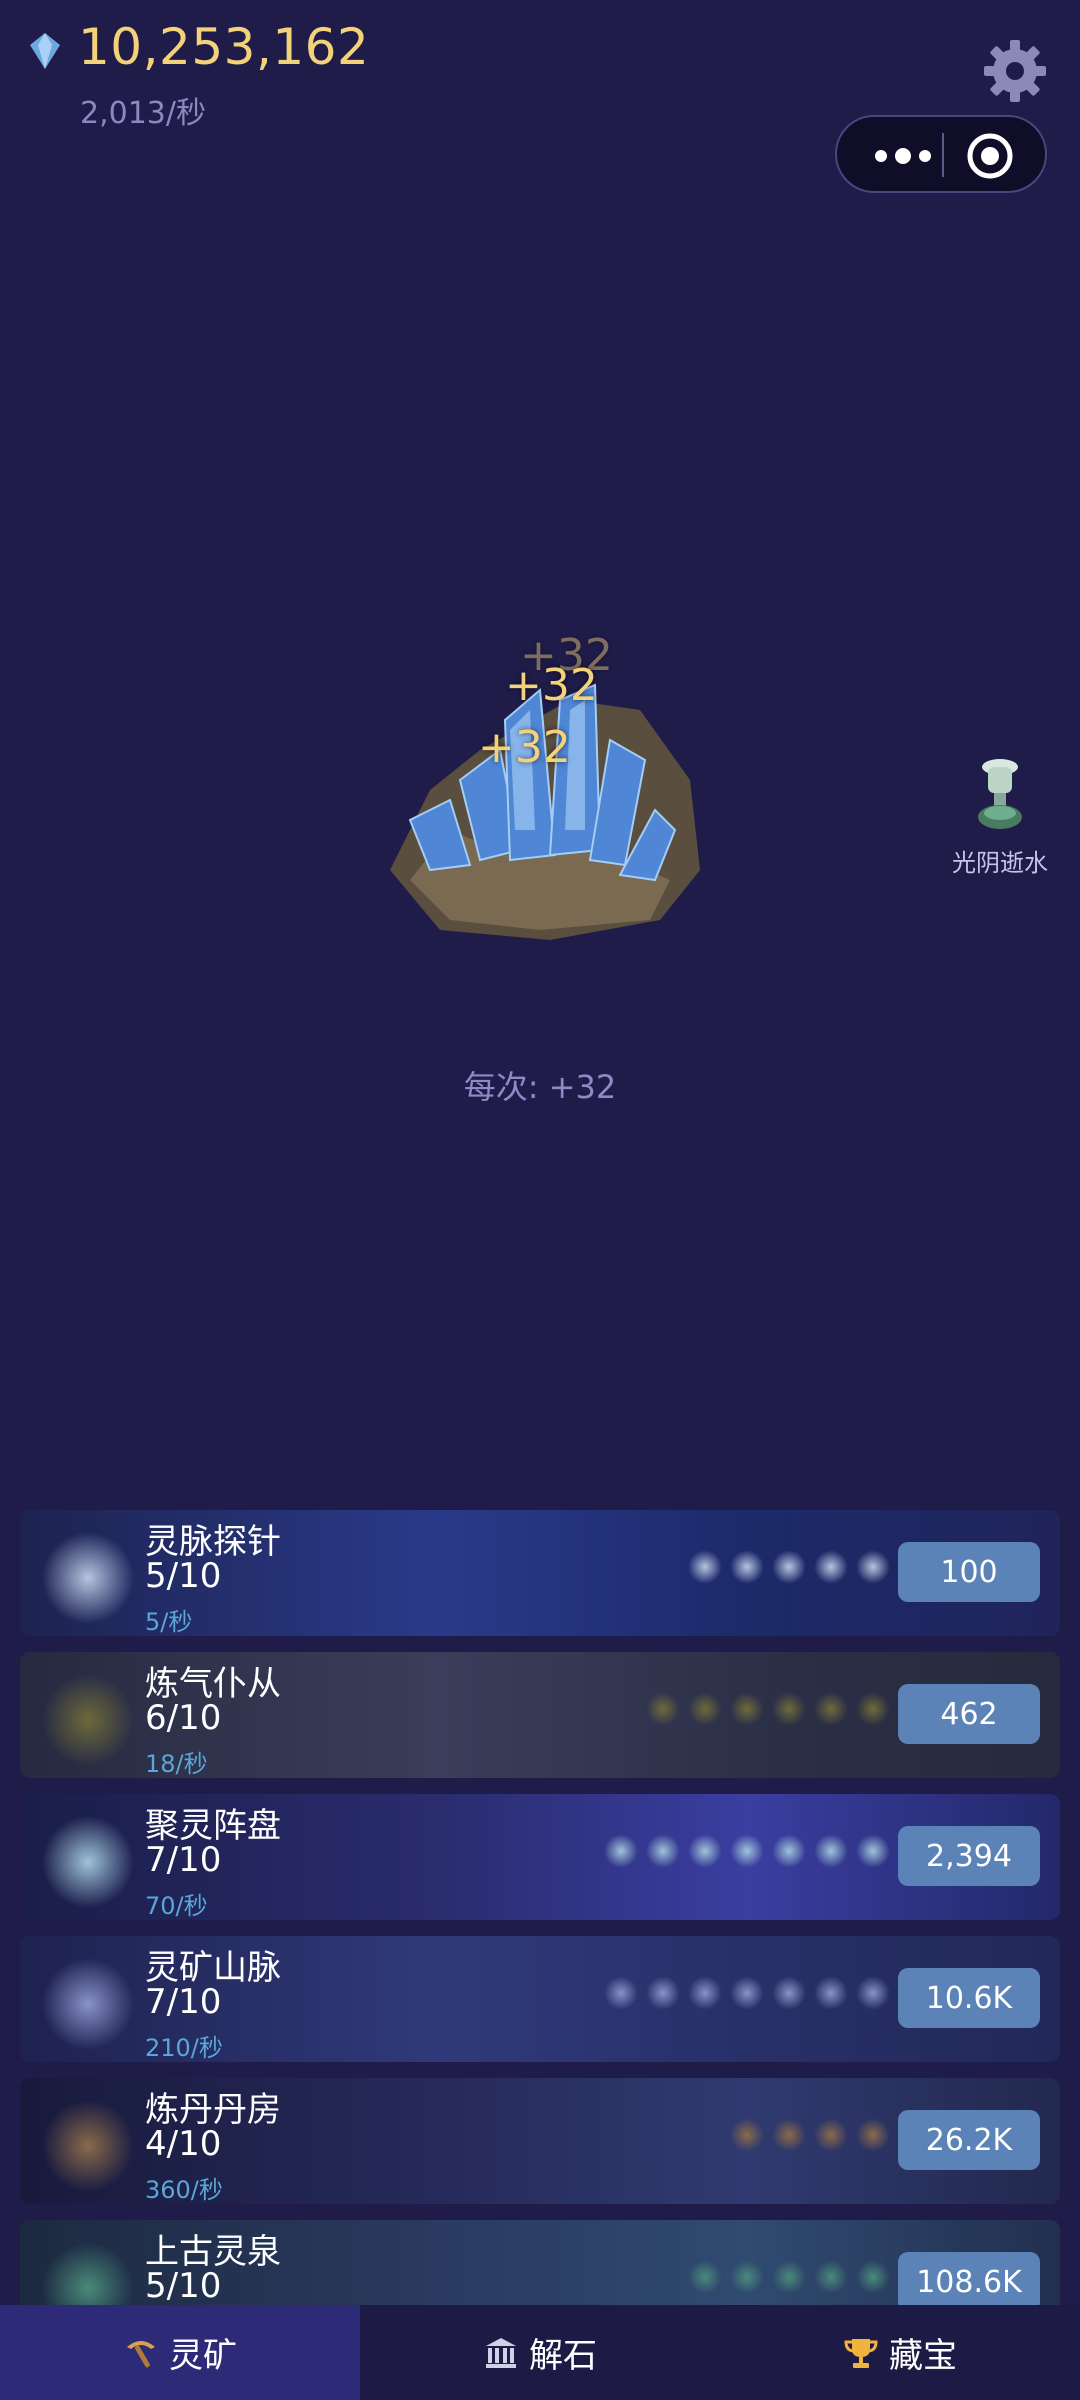  I want to click on tab-label: 解石, so click(563, 2356).